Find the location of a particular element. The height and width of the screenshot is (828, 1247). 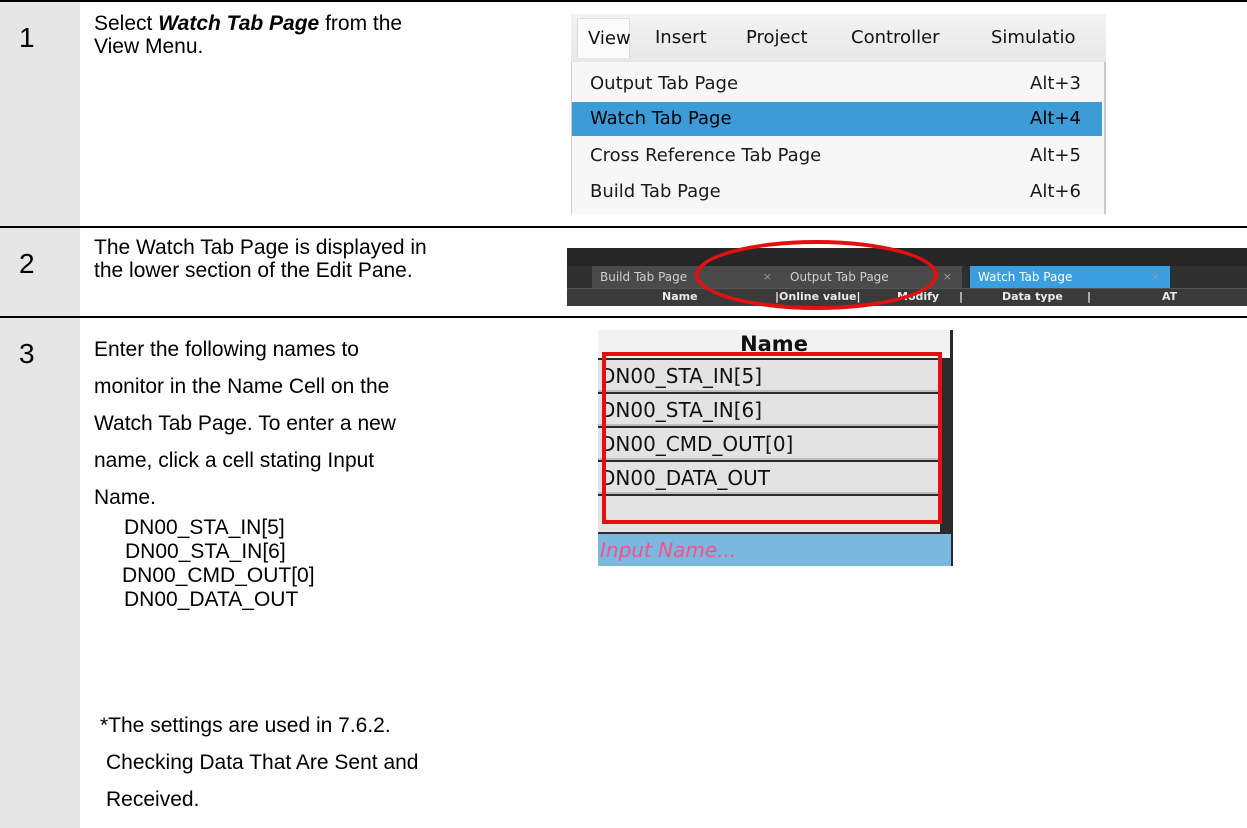

note-line1: *The settings are used in 7.6.2. is located at coordinates (245, 725).